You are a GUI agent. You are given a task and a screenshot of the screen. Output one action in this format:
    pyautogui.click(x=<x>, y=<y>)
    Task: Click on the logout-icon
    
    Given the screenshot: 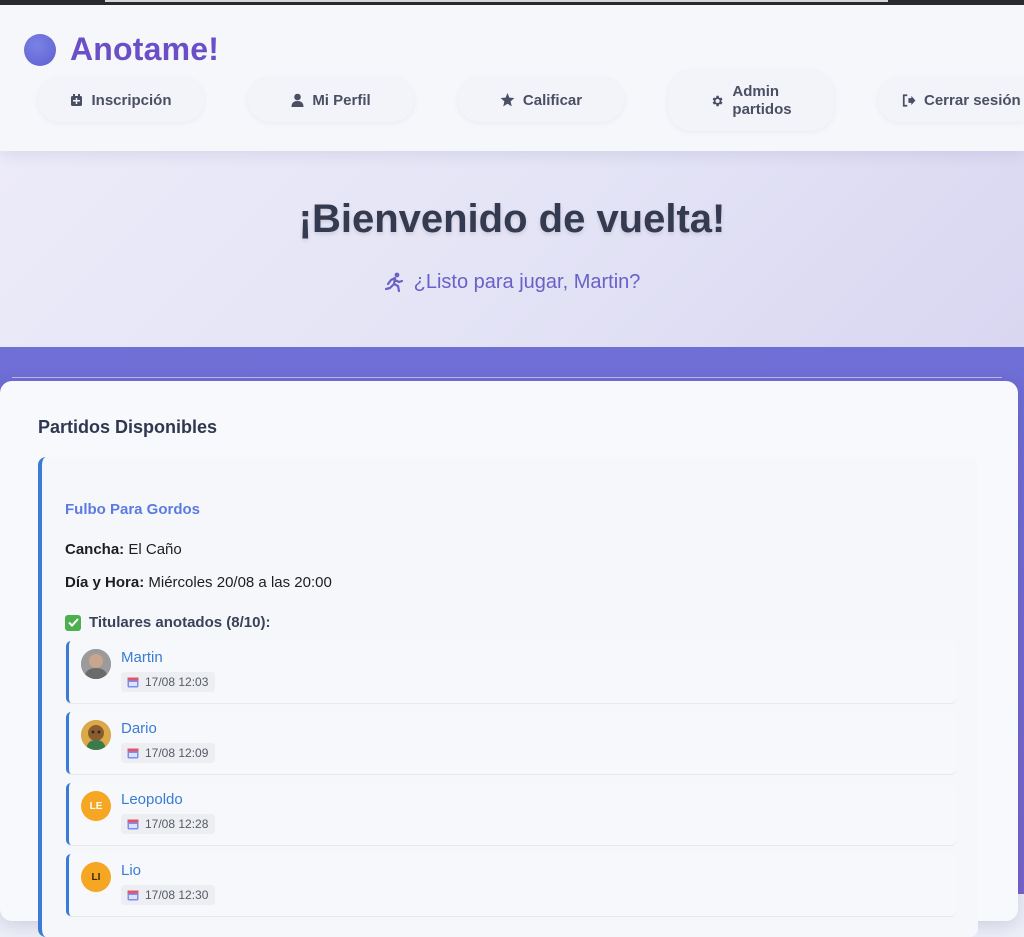 What is the action you would take?
    pyautogui.click(x=909, y=100)
    